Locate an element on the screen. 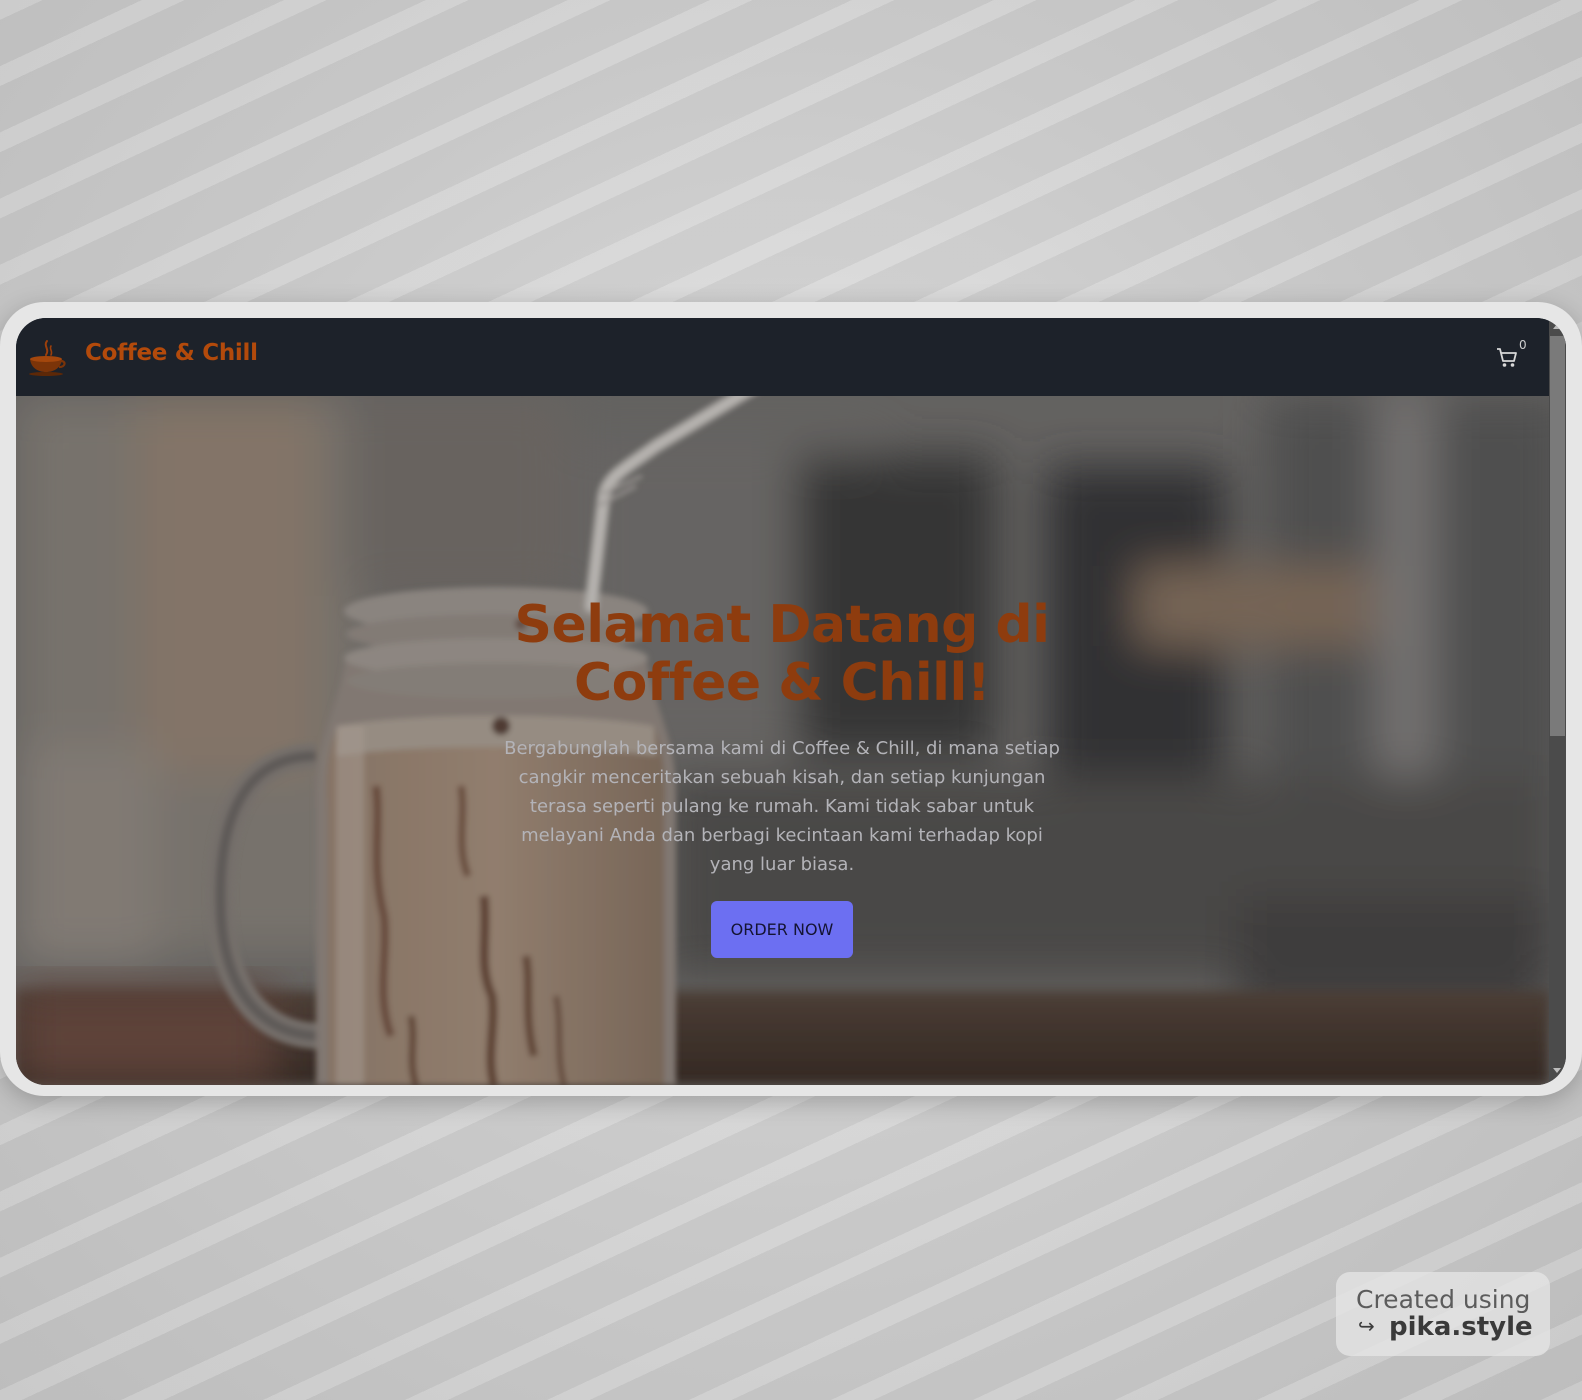  hero-title: Selamat Datang di Coffee & Chill! is located at coordinates (782, 654).